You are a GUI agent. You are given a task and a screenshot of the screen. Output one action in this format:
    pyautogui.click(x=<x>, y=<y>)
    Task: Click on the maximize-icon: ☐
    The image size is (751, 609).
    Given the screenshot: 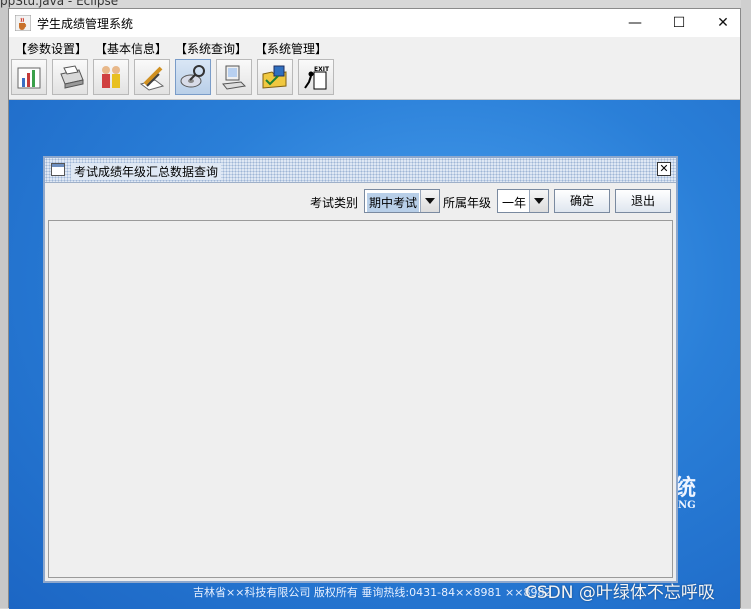 What is the action you would take?
    pyautogui.click(x=679, y=23)
    